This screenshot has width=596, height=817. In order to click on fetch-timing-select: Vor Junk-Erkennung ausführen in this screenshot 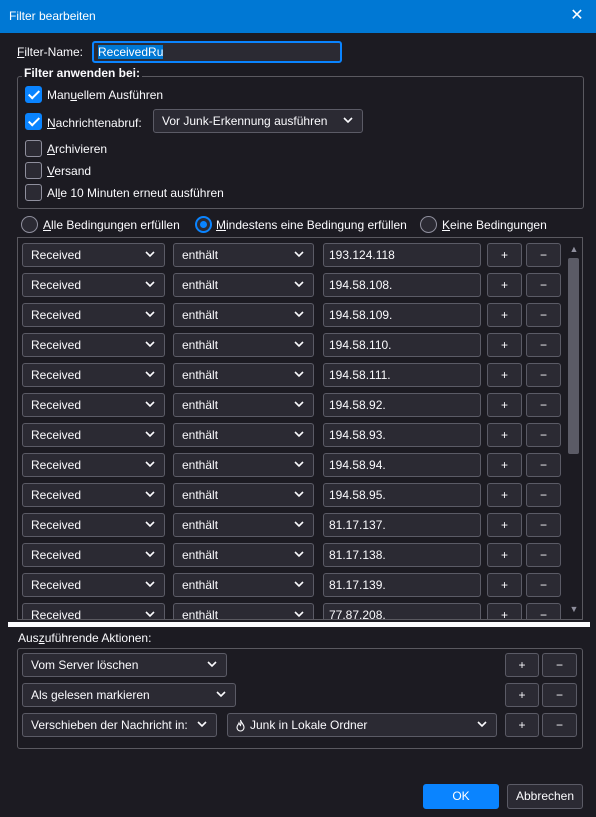, I will do `click(258, 121)`.